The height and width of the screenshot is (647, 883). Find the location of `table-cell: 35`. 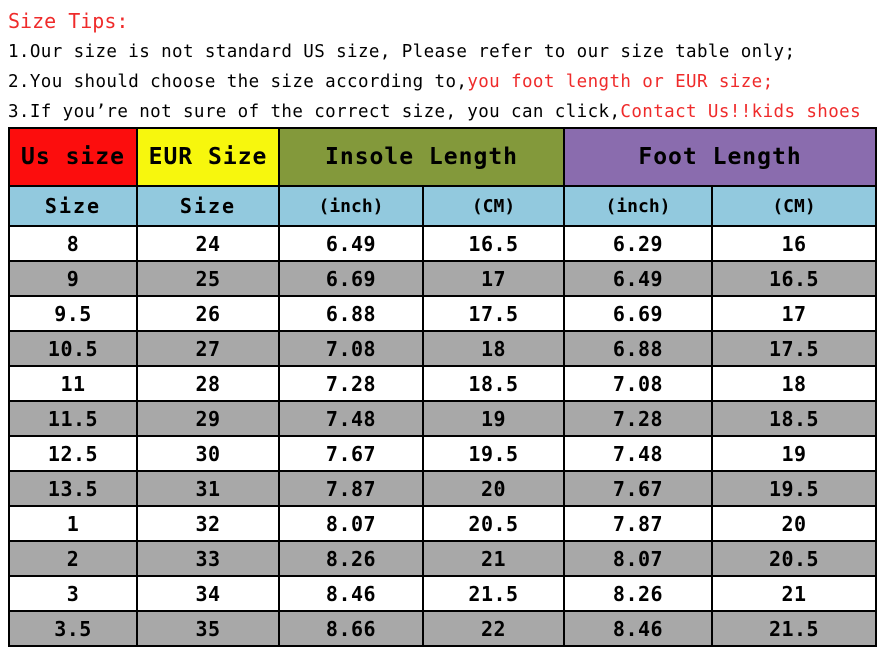

table-cell: 35 is located at coordinates (208, 628).